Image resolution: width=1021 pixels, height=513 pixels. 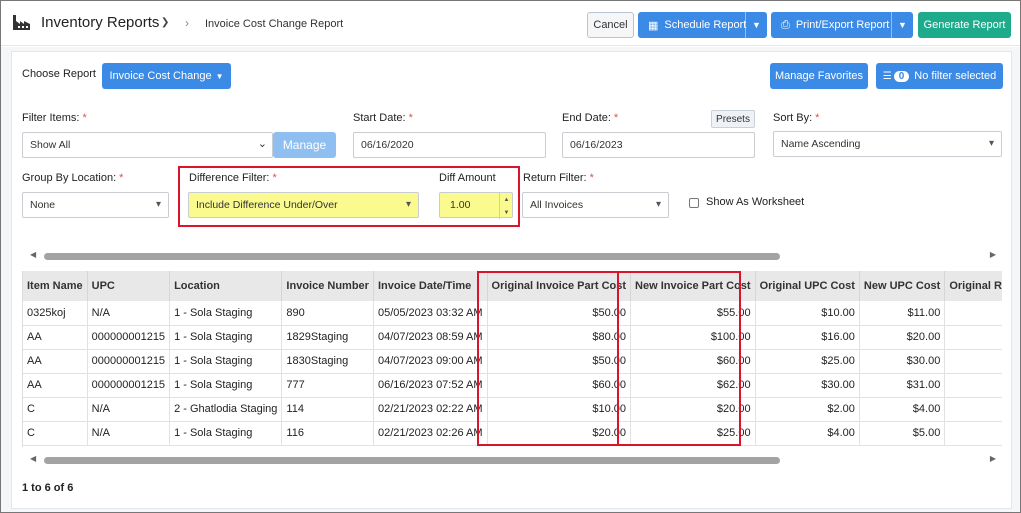 I want to click on filter-items-label: Filter Items: *, so click(x=54, y=118).